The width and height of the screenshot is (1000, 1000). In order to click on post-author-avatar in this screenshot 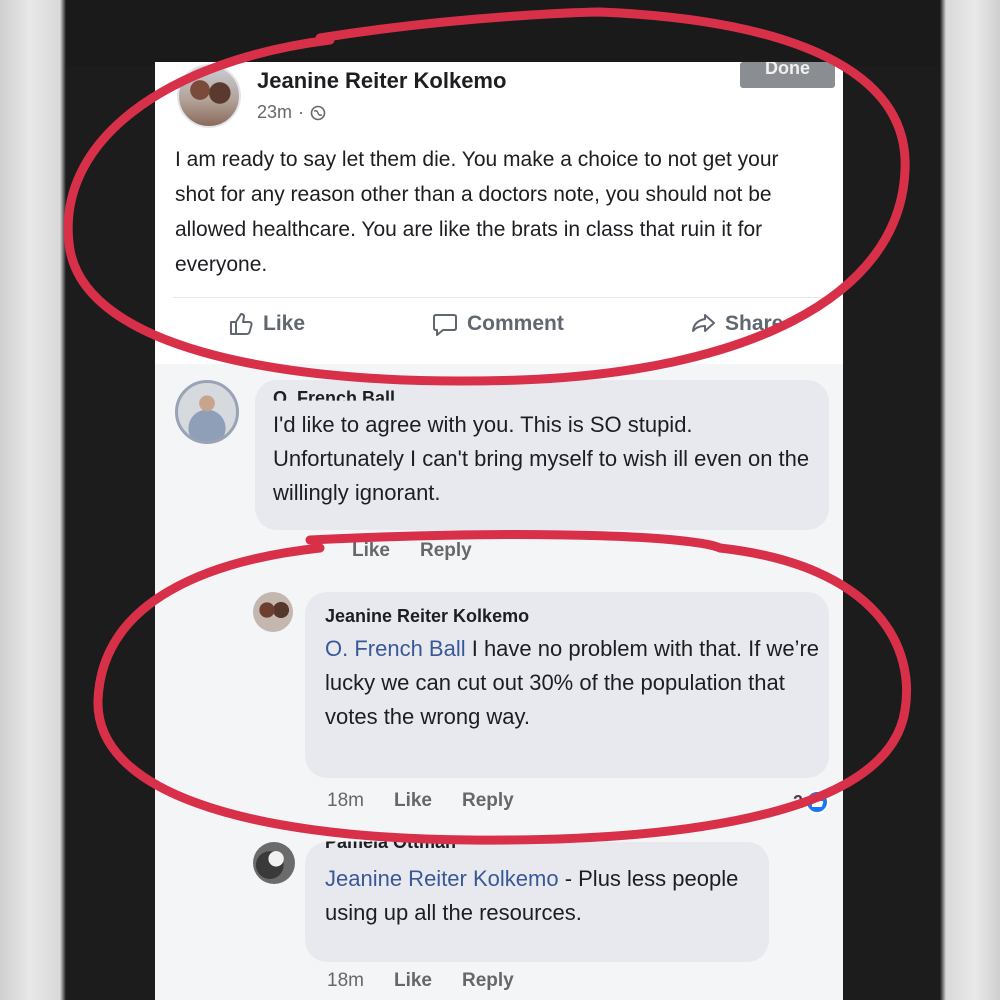, I will do `click(209, 96)`.